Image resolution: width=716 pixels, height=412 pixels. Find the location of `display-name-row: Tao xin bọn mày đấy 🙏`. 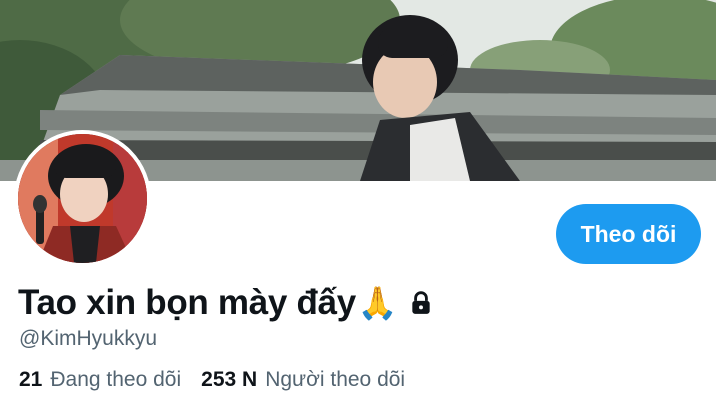

display-name-row: Tao xin bọn mày đấy 🙏 is located at coordinates (226, 303).